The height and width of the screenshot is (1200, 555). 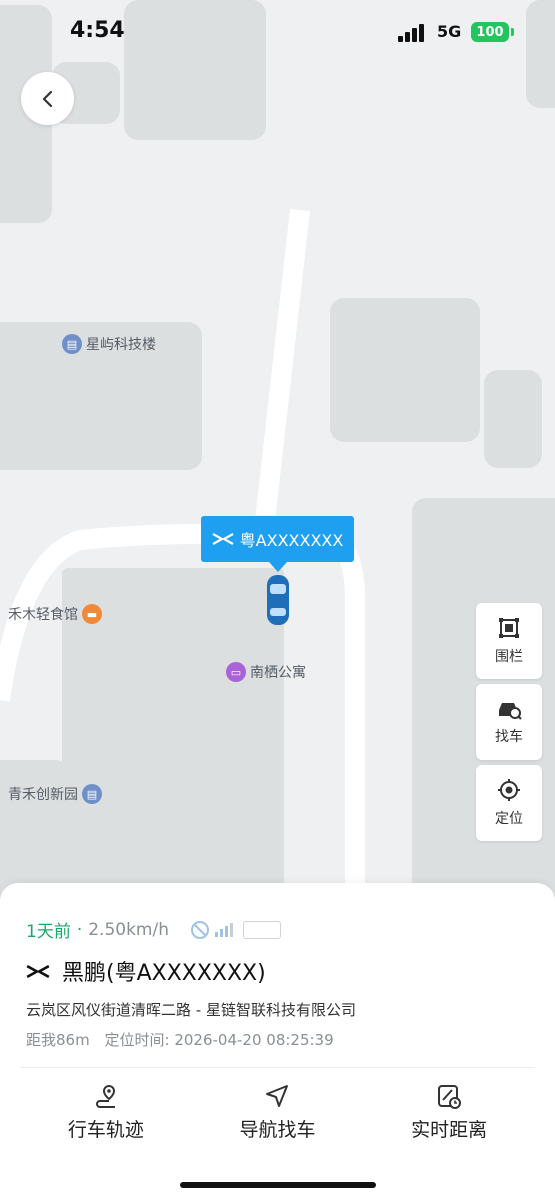 I want to click on car-search-icon, so click(x=510, y=711).